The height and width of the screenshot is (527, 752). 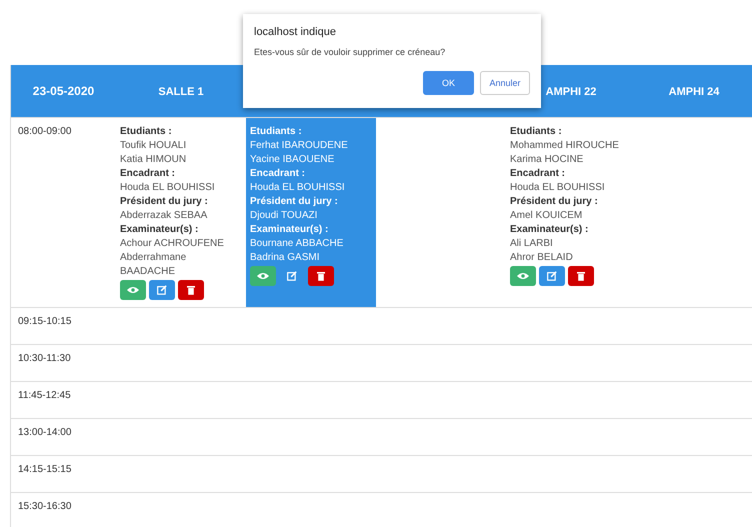 What do you see at coordinates (284, 216) in the screenshot?
I see `person-name: Djoudi TOUAZI` at bounding box center [284, 216].